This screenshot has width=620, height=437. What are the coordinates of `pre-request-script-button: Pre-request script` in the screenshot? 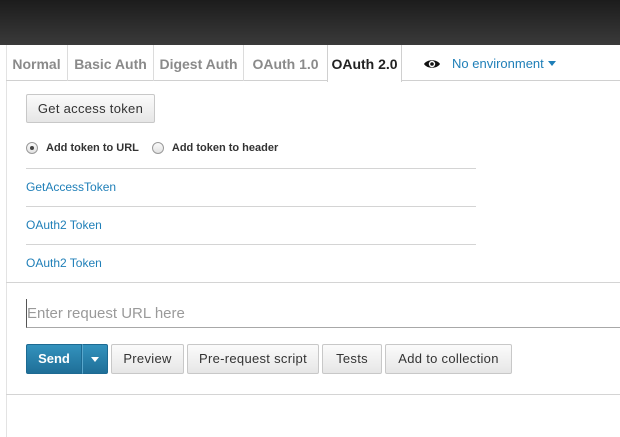 It's located at (253, 359).